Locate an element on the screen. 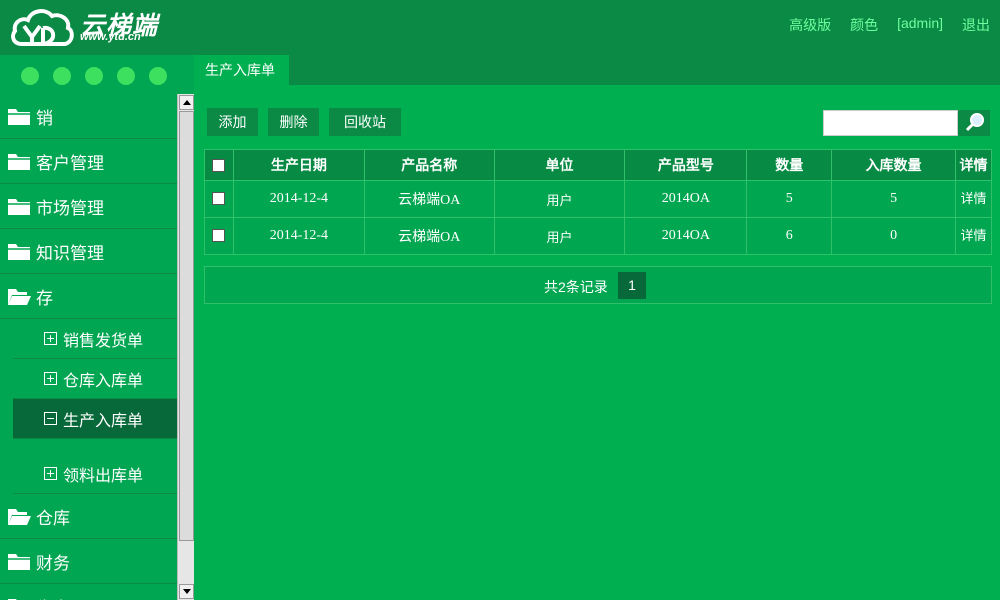 Image resolution: width=1000 pixels, height=600 pixels. sidebar-item-label: 存 is located at coordinates (44, 298).